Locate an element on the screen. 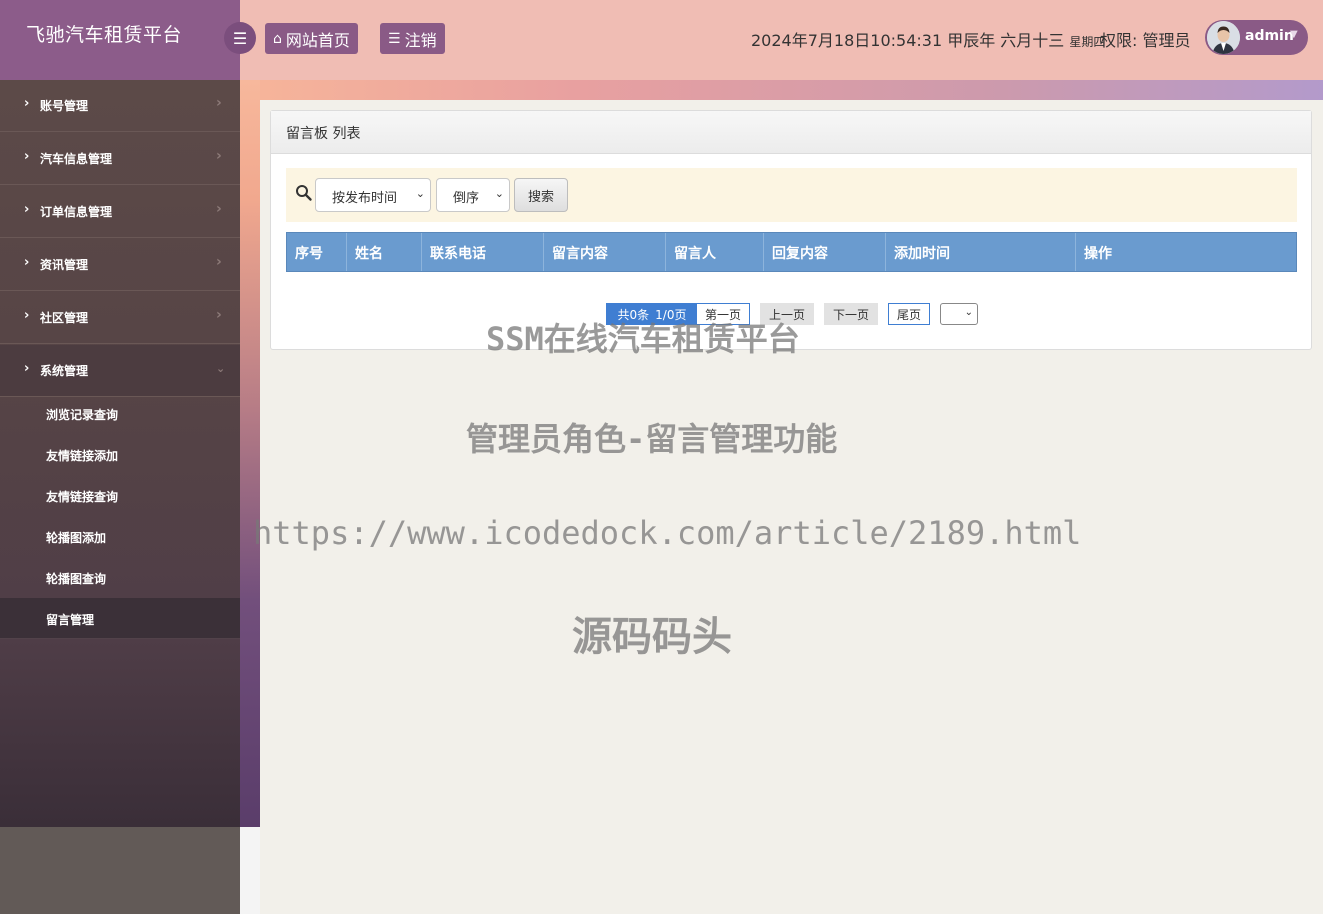  column-label: 添加时间 is located at coordinates (922, 254).